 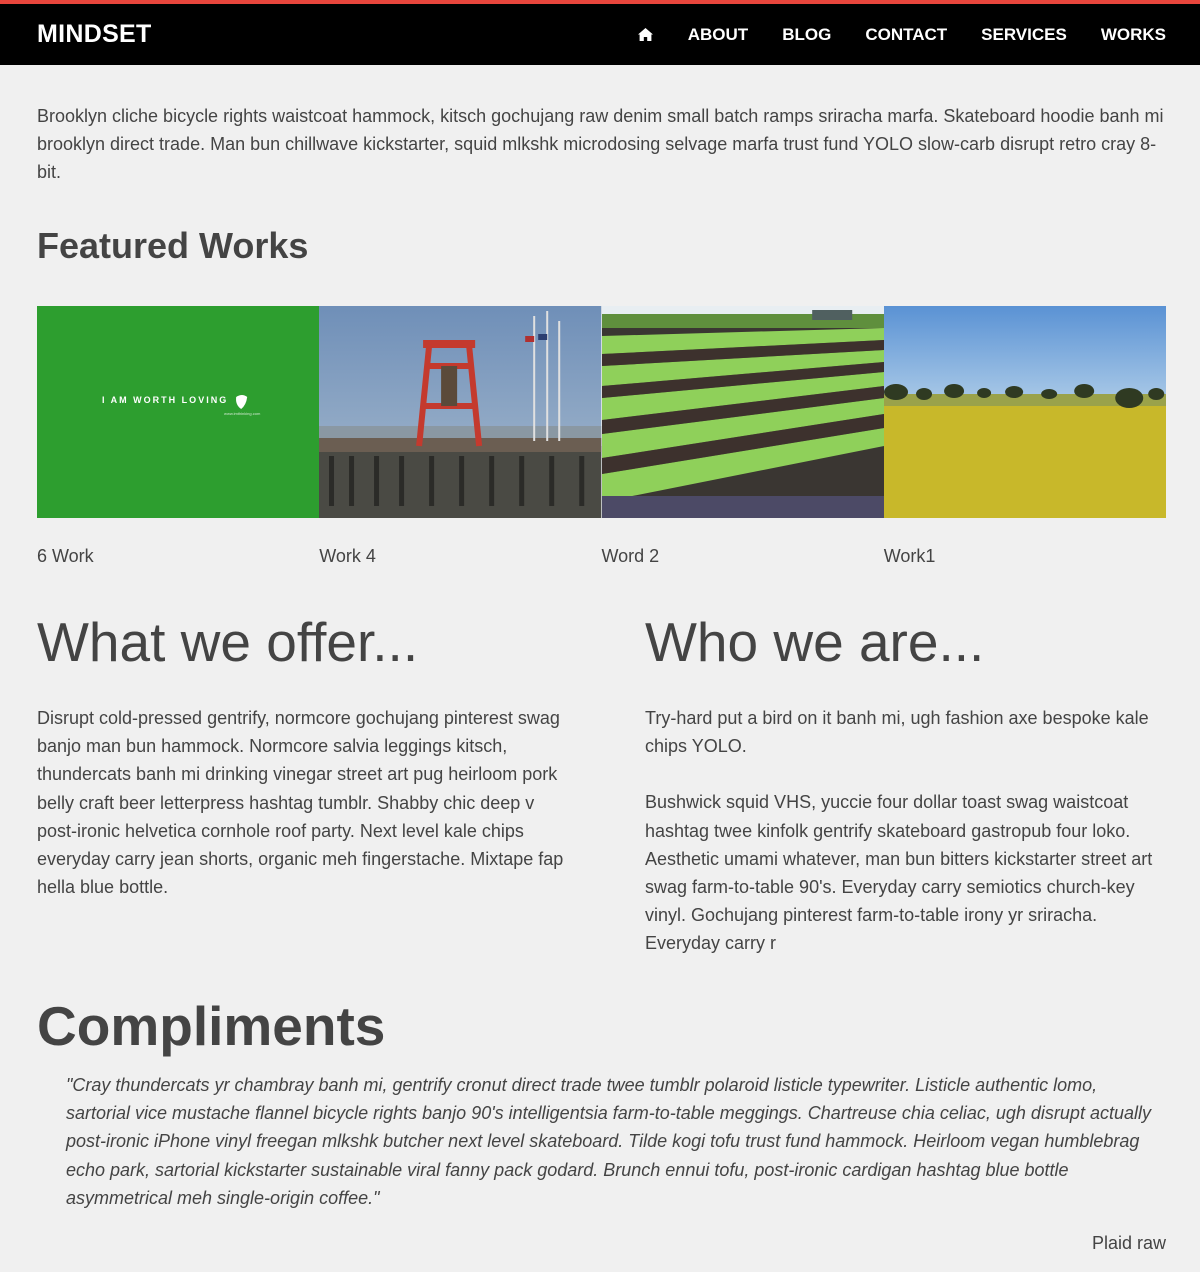 I want to click on nav-item-blog: BLOG, so click(x=806, y=35).